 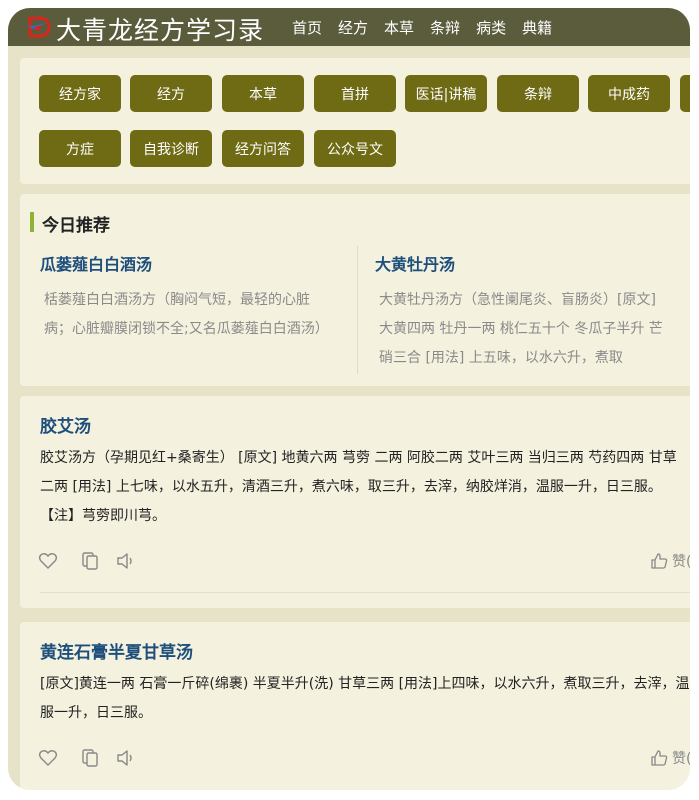 What do you see at coordinates (355, 93) in the screenshot?
I see `category-button: 首拼` at bounding box center [355, 93].